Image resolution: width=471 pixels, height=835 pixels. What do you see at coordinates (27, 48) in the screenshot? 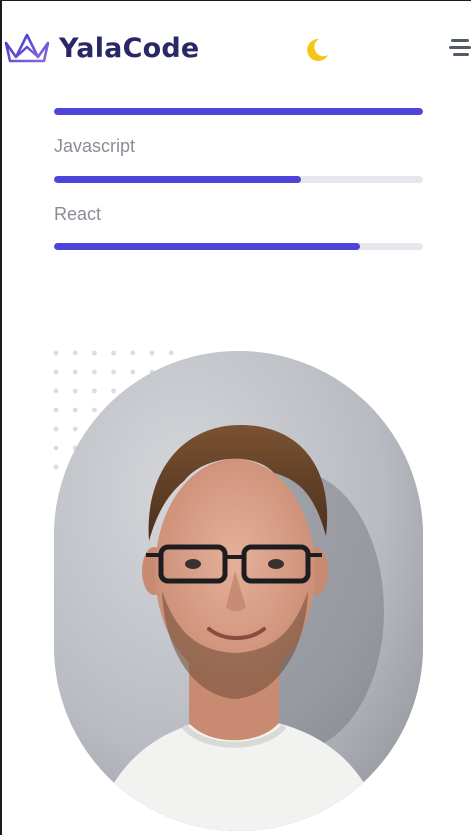
I see `crown-icon` at bounding box center [27, 48].